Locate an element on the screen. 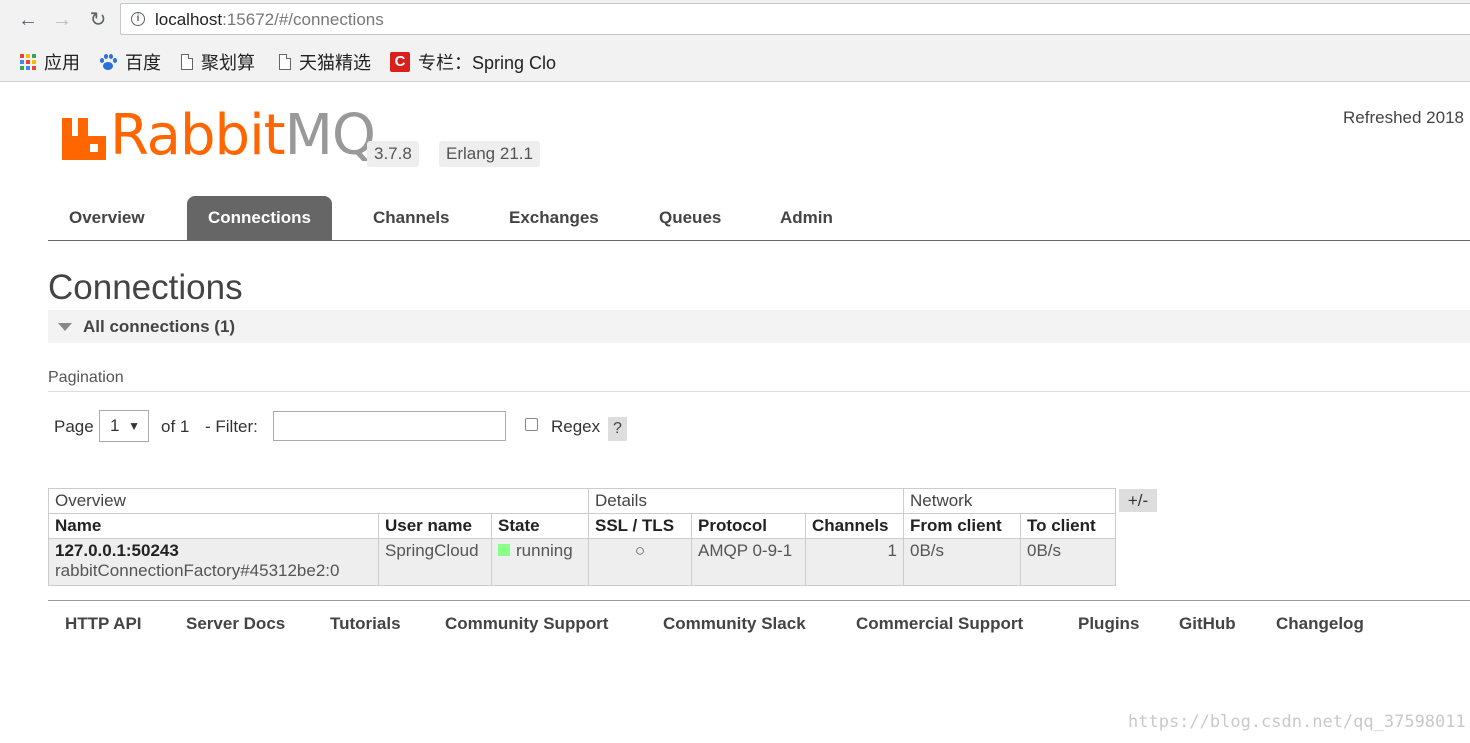 This screenshot has height=743, width=1470. tab-admin: Admin is located at coordinates (806, 218).